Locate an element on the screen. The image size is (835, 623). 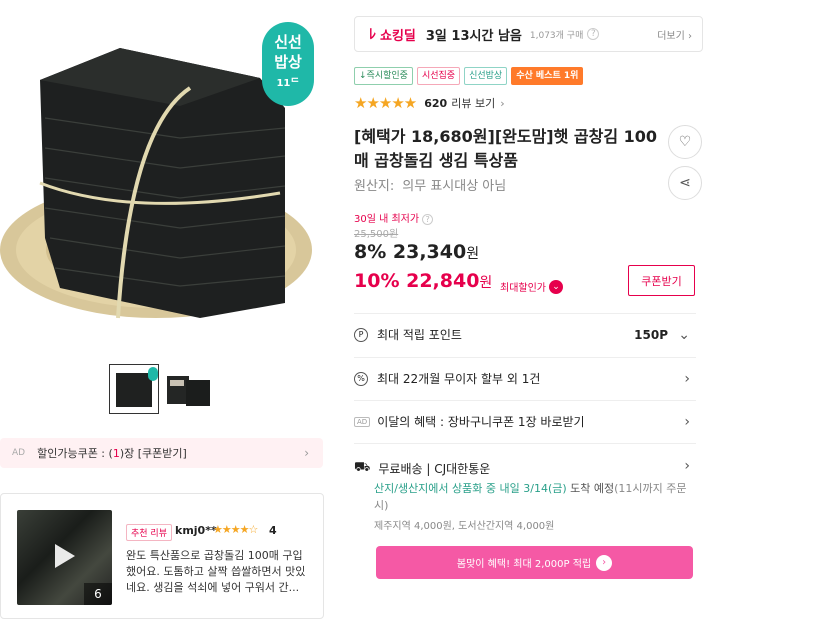
installment-row: % 최대 22개월 무이자 할부 외 1건 › is located at coordinates (525, 378).